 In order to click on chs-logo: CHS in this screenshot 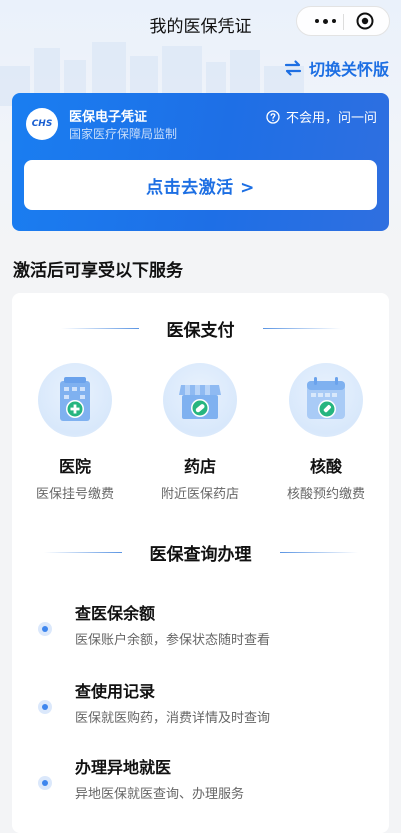, I will do `click(42, 124)`.